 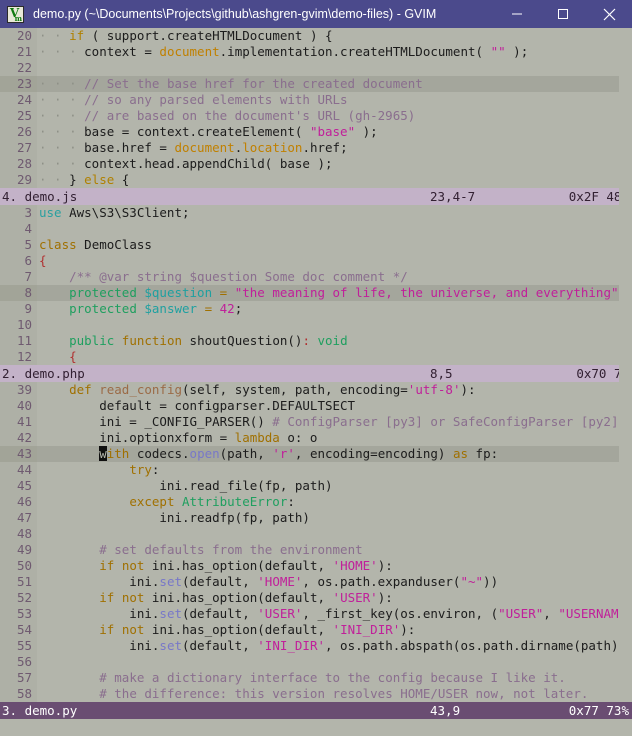 I want to click on scrollbar-thumb-py, so click(x=625, y=533).